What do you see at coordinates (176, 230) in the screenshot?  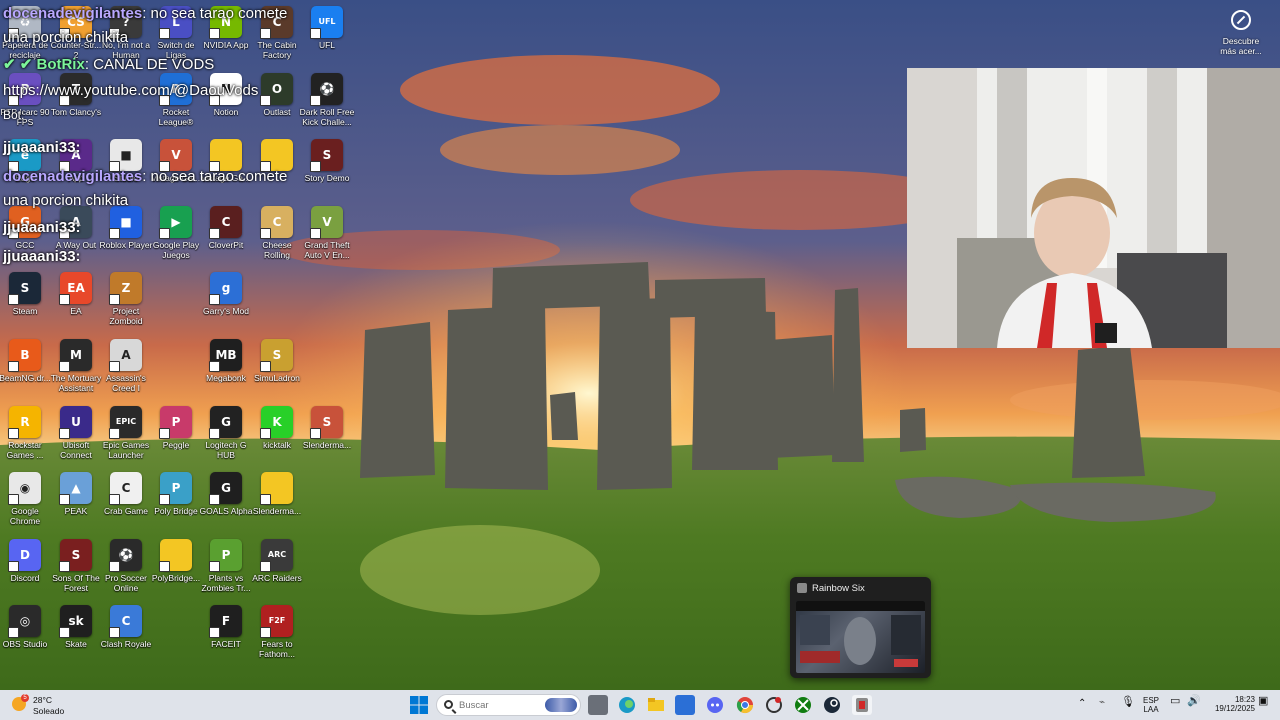 I see `desktop-icon: ▶ Google Play Juegos` at bounding box center [176, 230].